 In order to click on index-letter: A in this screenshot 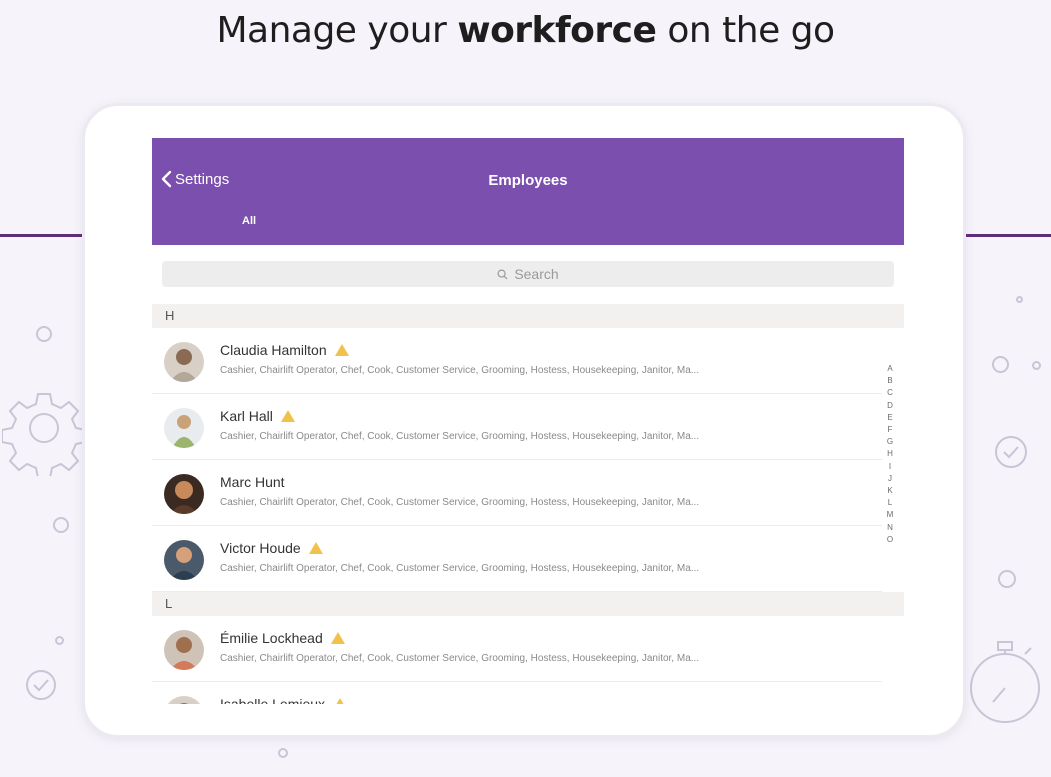, I will do `click(890, 369)`.